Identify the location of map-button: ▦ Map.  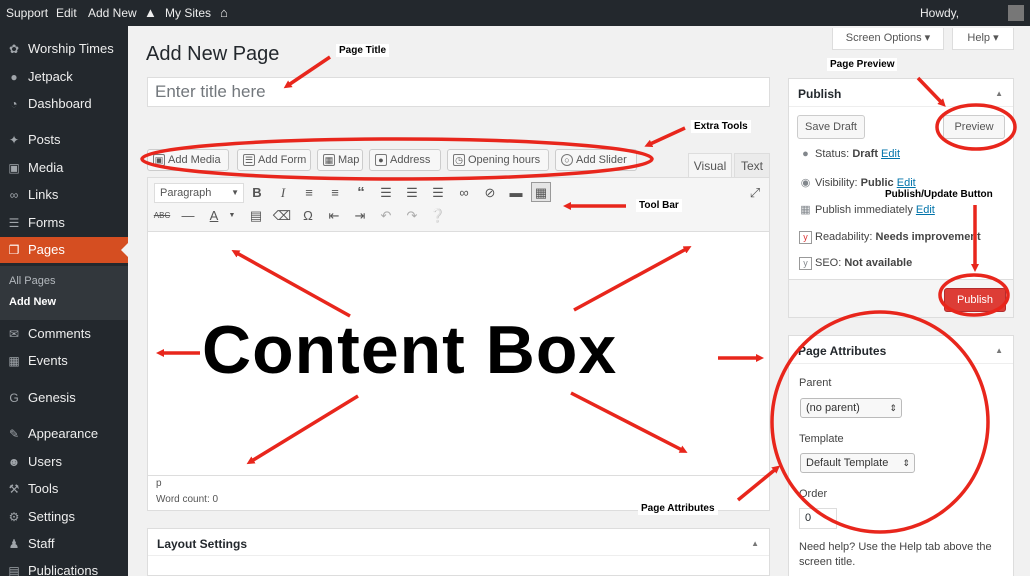
(340, 160).